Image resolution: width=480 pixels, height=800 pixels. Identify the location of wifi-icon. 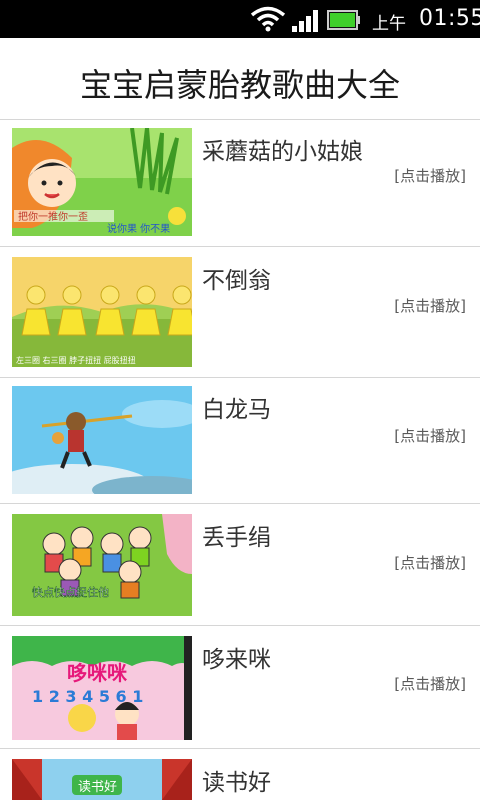
(268, 19).